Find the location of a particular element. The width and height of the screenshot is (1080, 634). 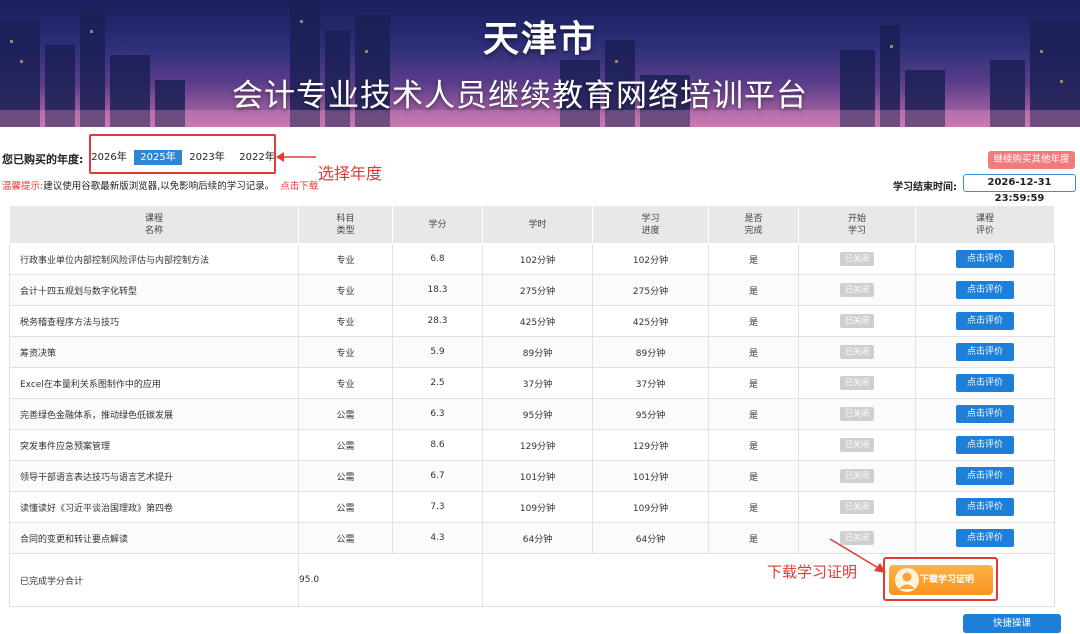

table-row: 读懂读好《习近平谈治国理政》第四卷 公需 7.3 109分钟 109分钟是已关闭 点击评价 is located at coordinates (532, 507).